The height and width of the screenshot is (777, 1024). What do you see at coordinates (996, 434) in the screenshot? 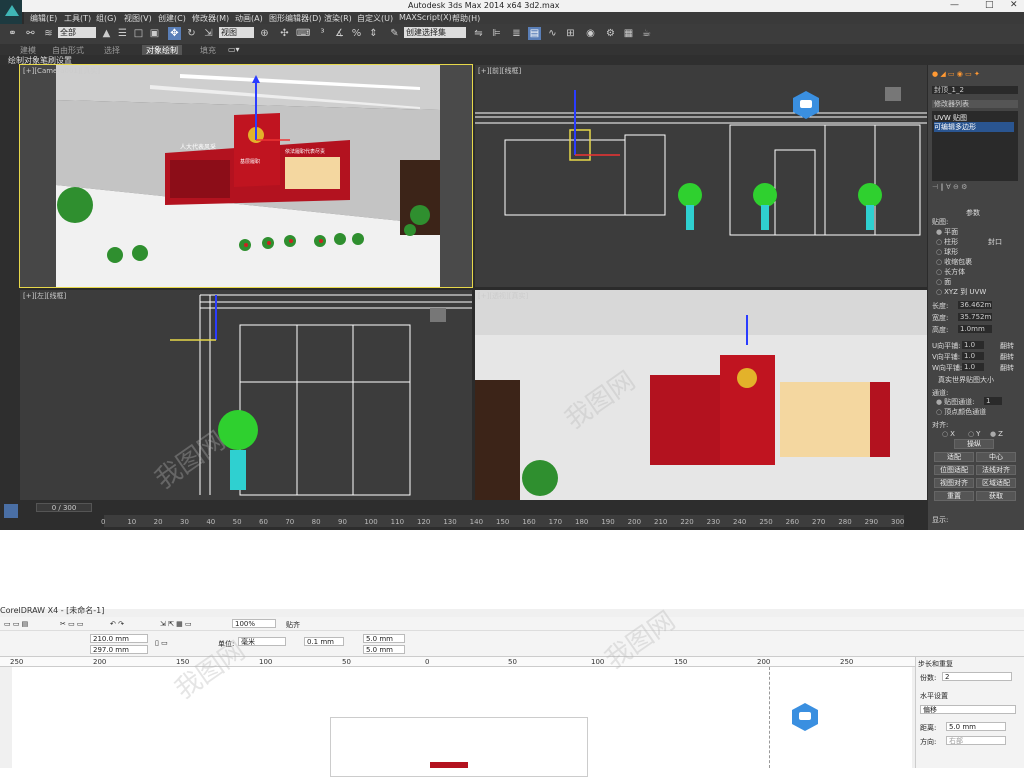
I see `axis-z-radio: Z` at bounding box center [996, 434].